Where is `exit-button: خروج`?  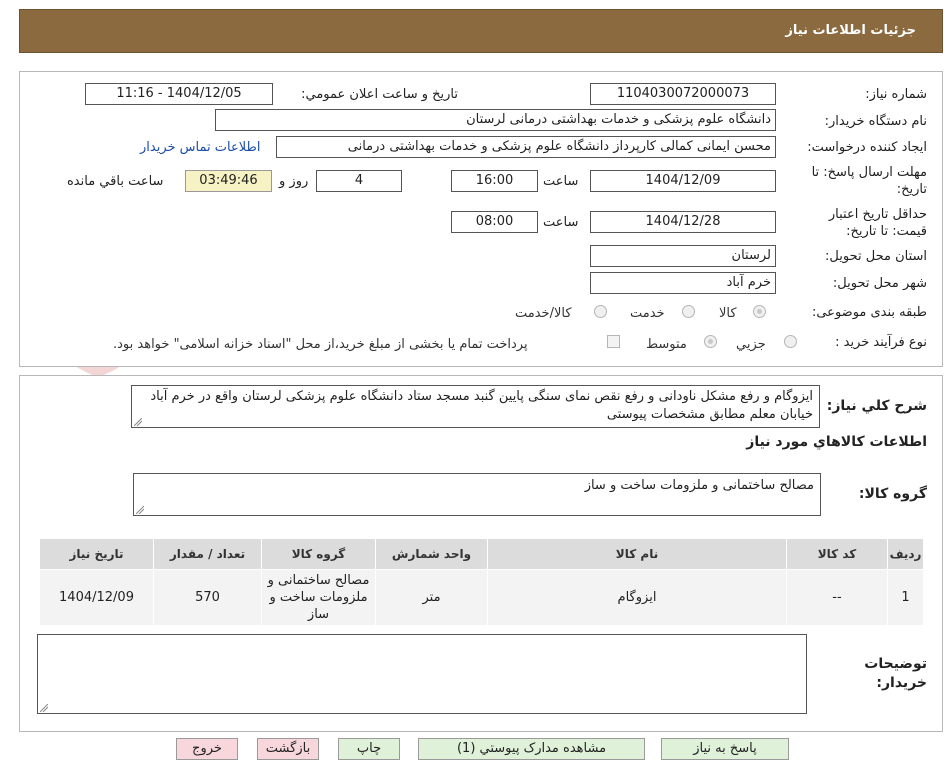
exit-button: خروج is located at coordinates (207, 749).